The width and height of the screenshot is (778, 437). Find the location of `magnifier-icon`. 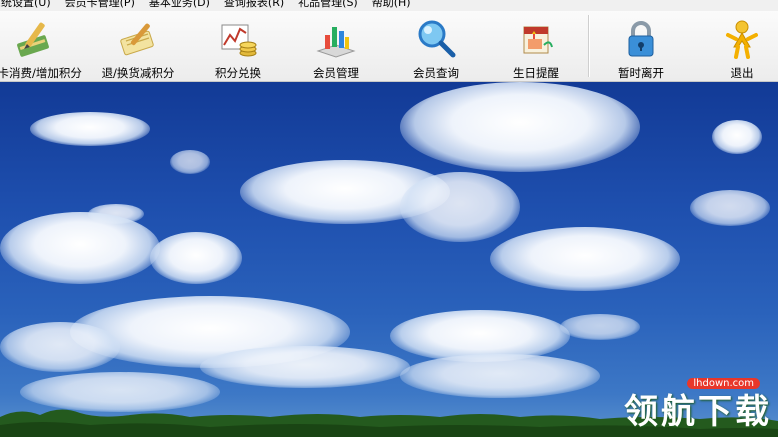

magnifier-icon is located at coordinates (437, 39).